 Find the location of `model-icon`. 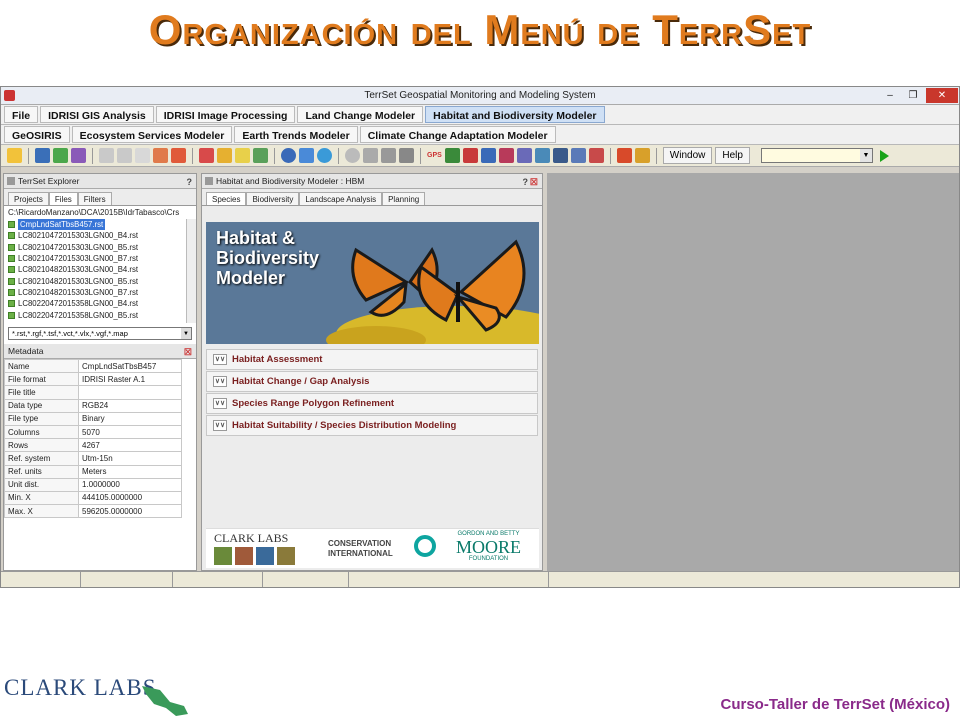

model-icon is located at coordinates (642, 155).